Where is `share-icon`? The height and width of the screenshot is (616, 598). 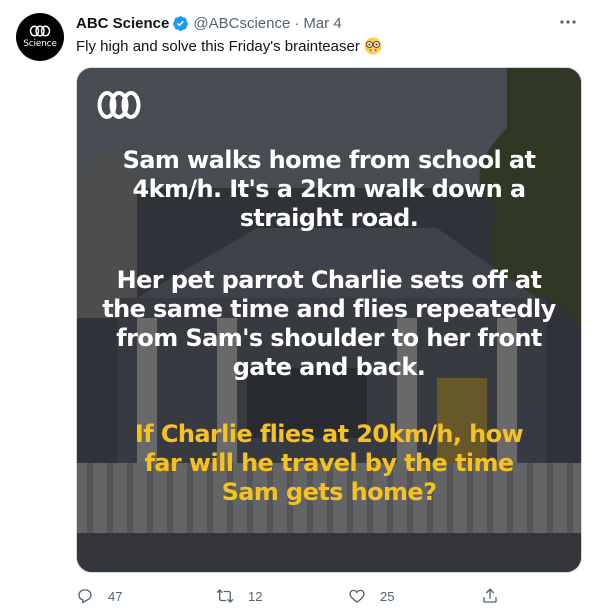
share-icon is located at coordinates (490, 595).